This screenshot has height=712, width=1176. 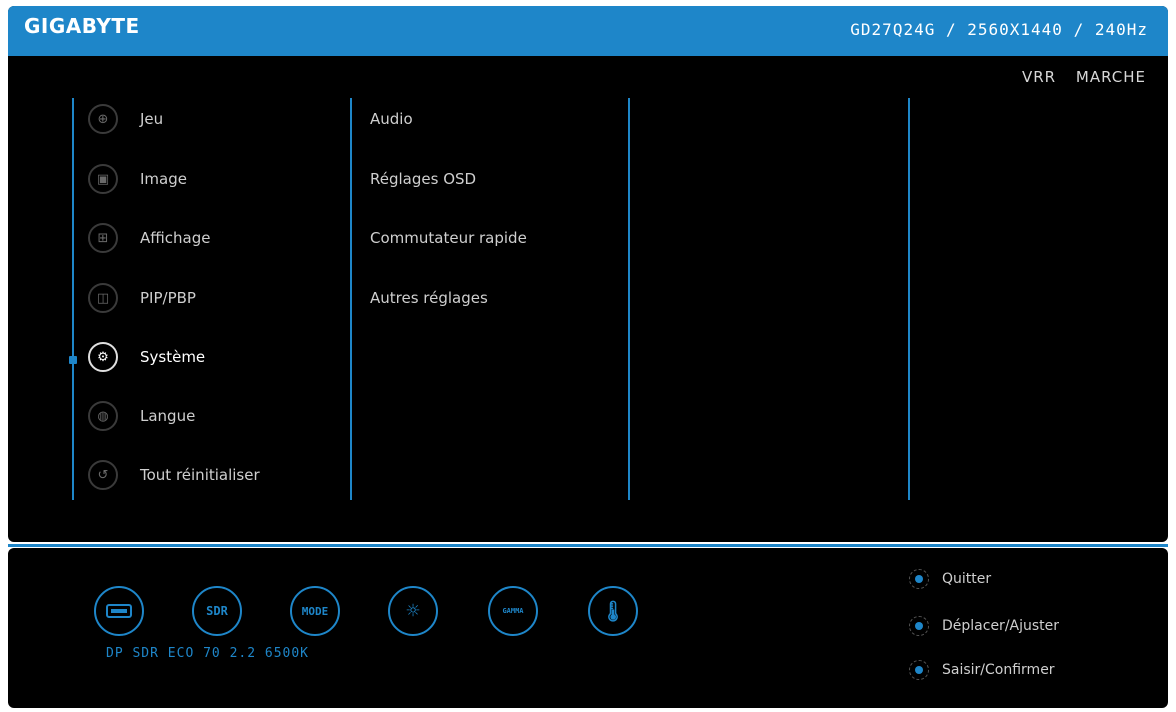 What do you see at coordinates (163, 179) in the screenshot?
I see `menu-item-label: Image` at bounding box center [163, 179].